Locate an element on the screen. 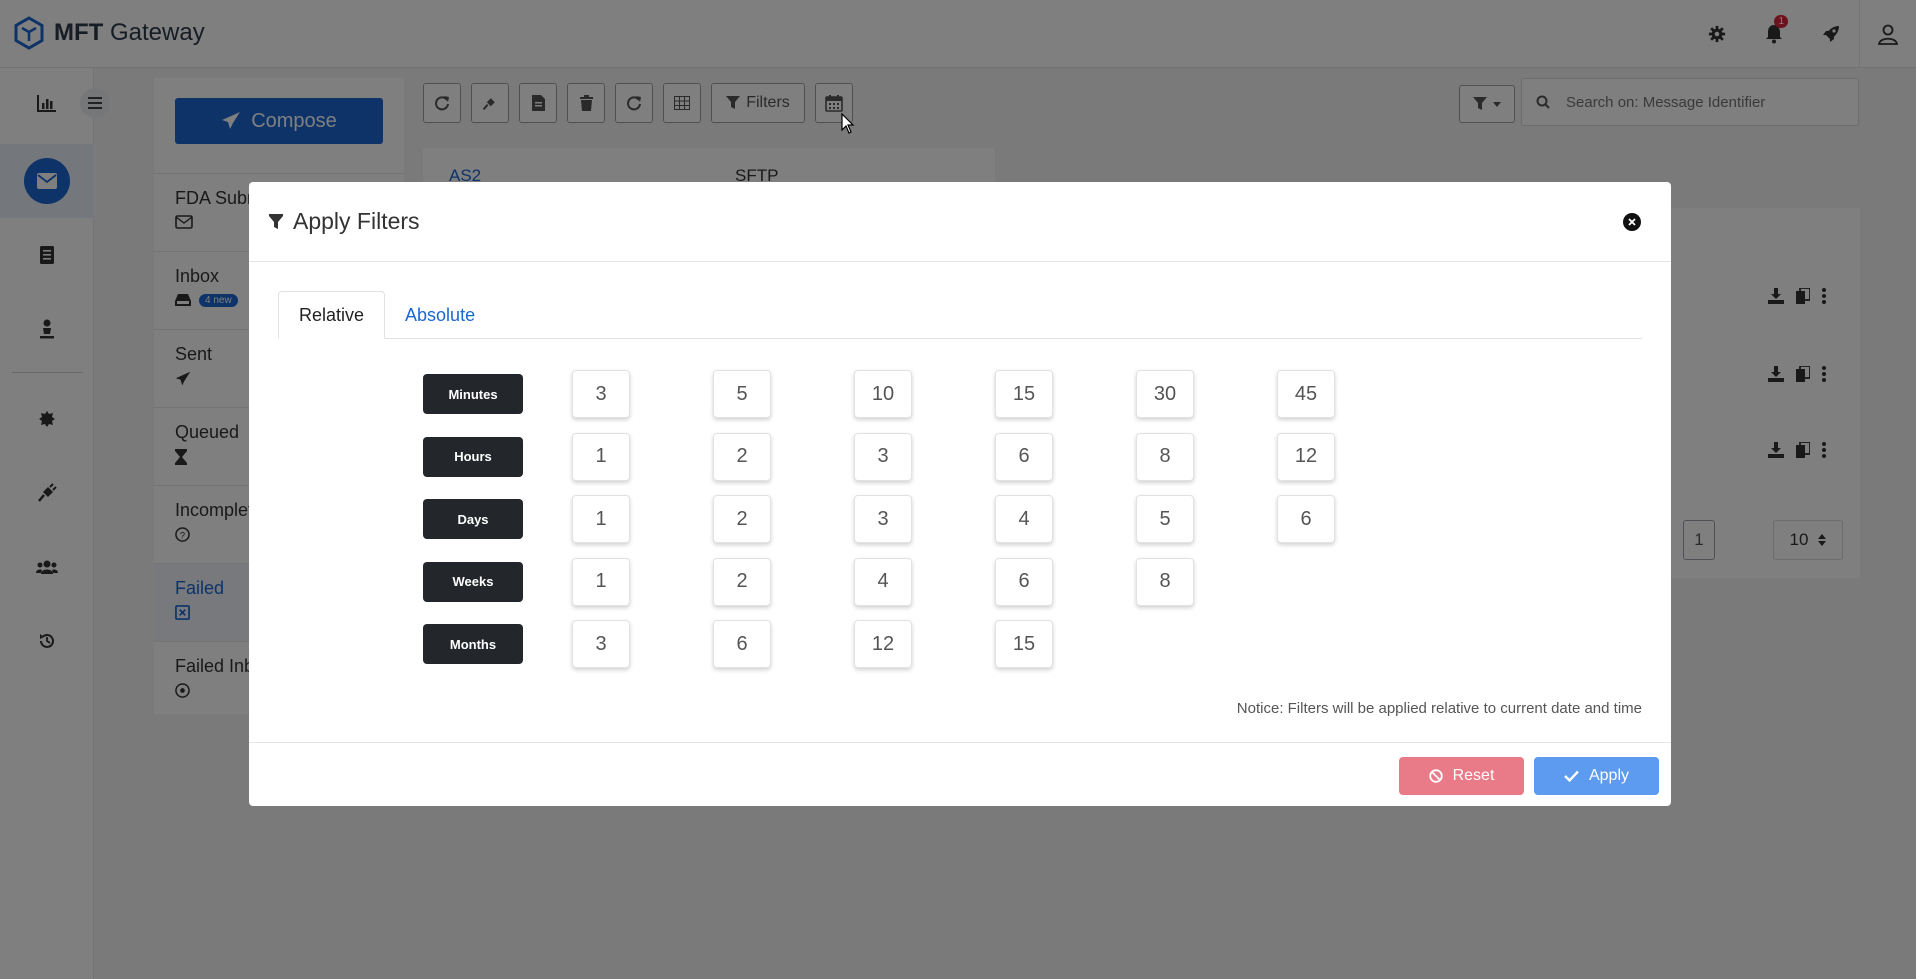 This screenshot has width=1916, height=979. modal-header: Apply Filters is located at coordinates (960, 222).